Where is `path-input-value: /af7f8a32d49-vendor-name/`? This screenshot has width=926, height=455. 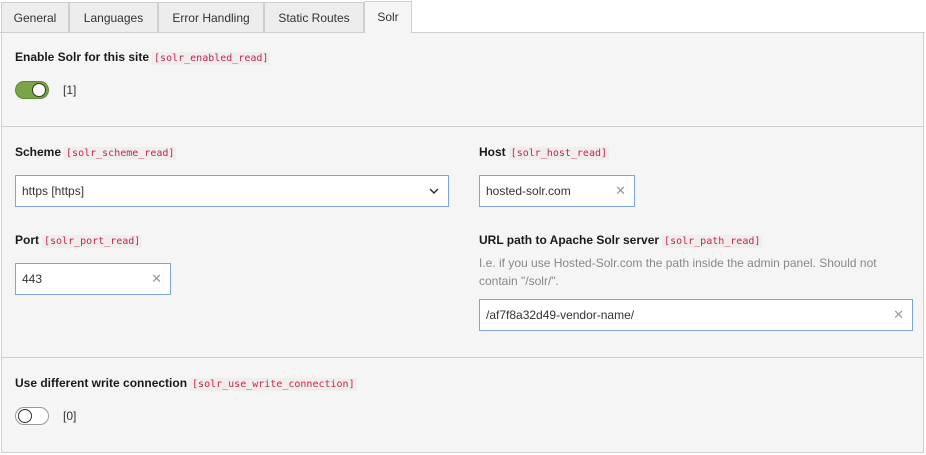 path-input-value: /af7f8a32d49-vendor-name/ is located at coordinates (560, 315).